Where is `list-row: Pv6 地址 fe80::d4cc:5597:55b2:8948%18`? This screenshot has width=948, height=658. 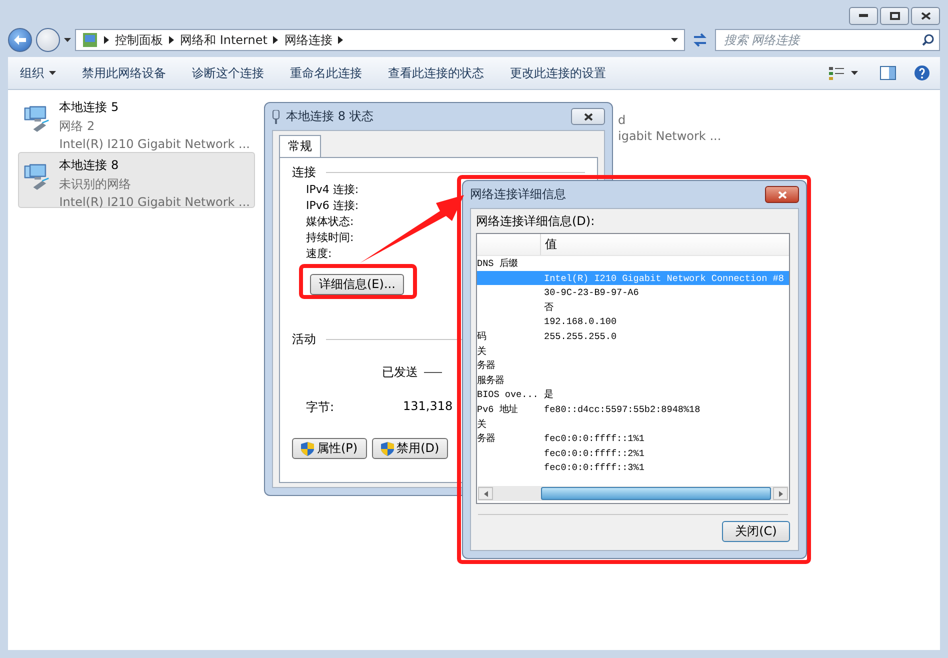
list-row: Pv6 地址 fe80::d4cc:5597:55b2:8948%18 is located at coordinates (633, 409).